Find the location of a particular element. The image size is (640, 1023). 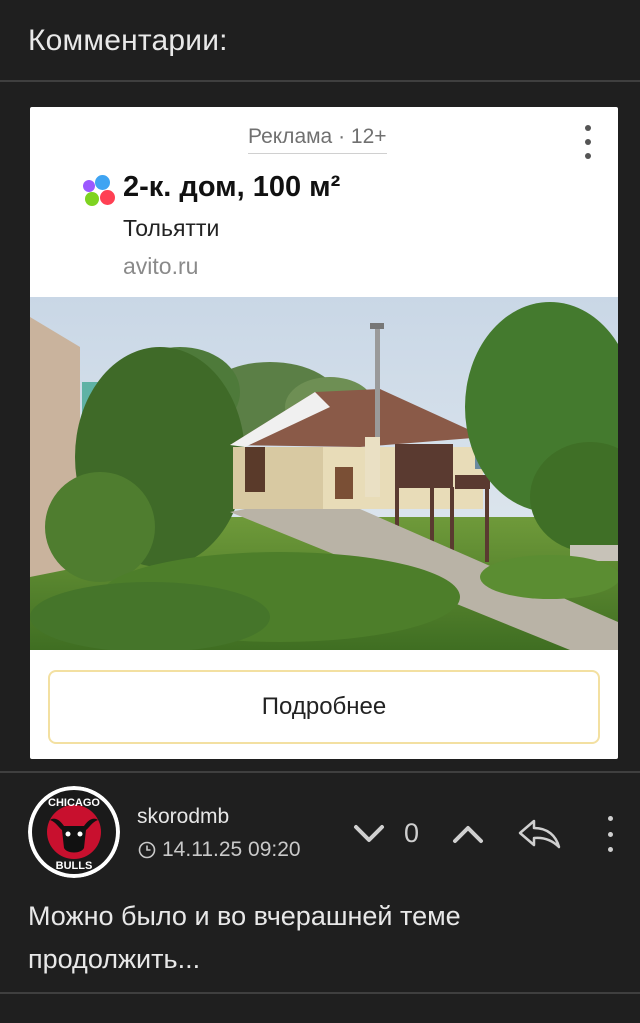

reply-button is located at coordinates (539, 834).